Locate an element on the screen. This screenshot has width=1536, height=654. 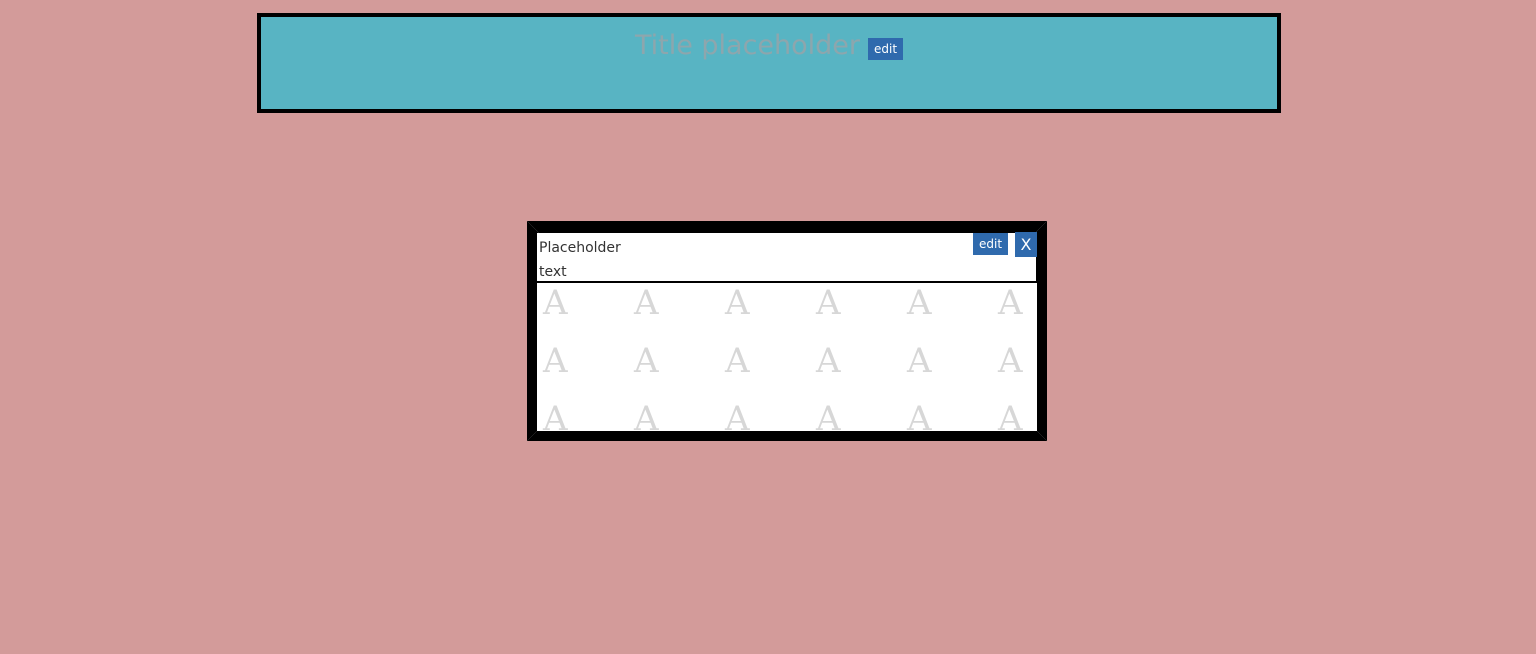
card-placeholder-text: Placeholder text is located at coordinates (580, 260).